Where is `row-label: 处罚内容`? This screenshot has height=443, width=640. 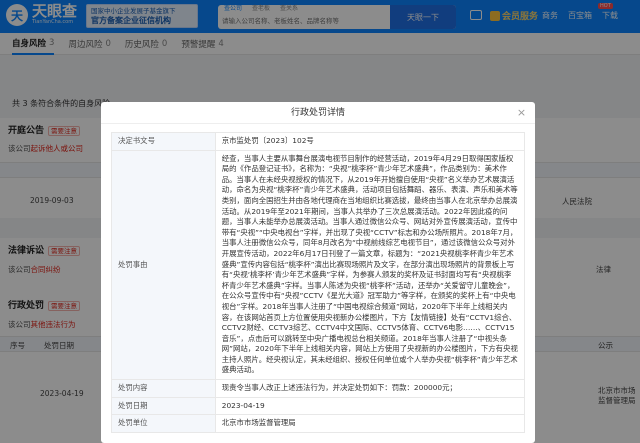
row-label: 处罚内容 is located at coordinates (163, 388).